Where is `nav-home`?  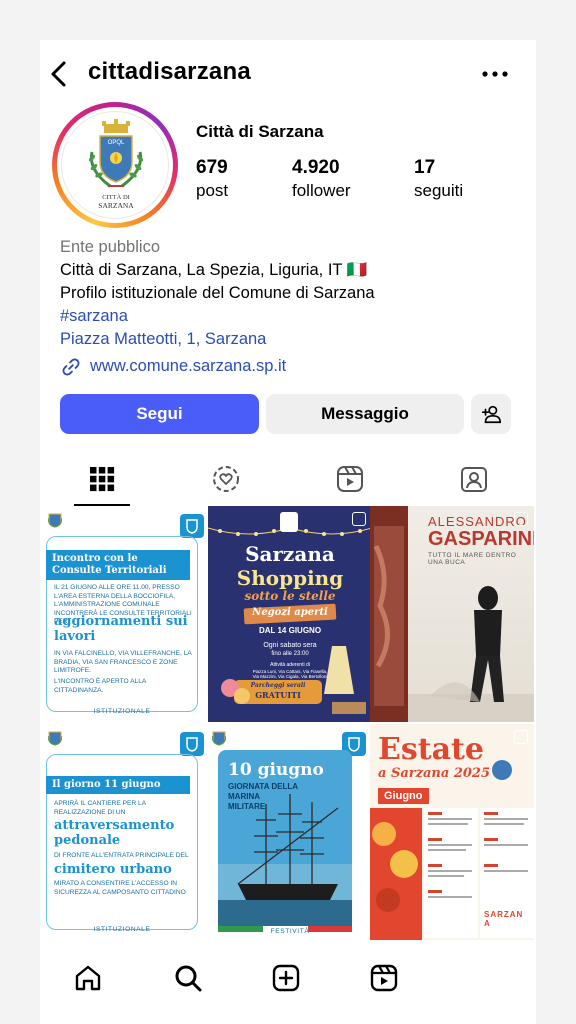 nav-home is located at coordinates (88, 978).